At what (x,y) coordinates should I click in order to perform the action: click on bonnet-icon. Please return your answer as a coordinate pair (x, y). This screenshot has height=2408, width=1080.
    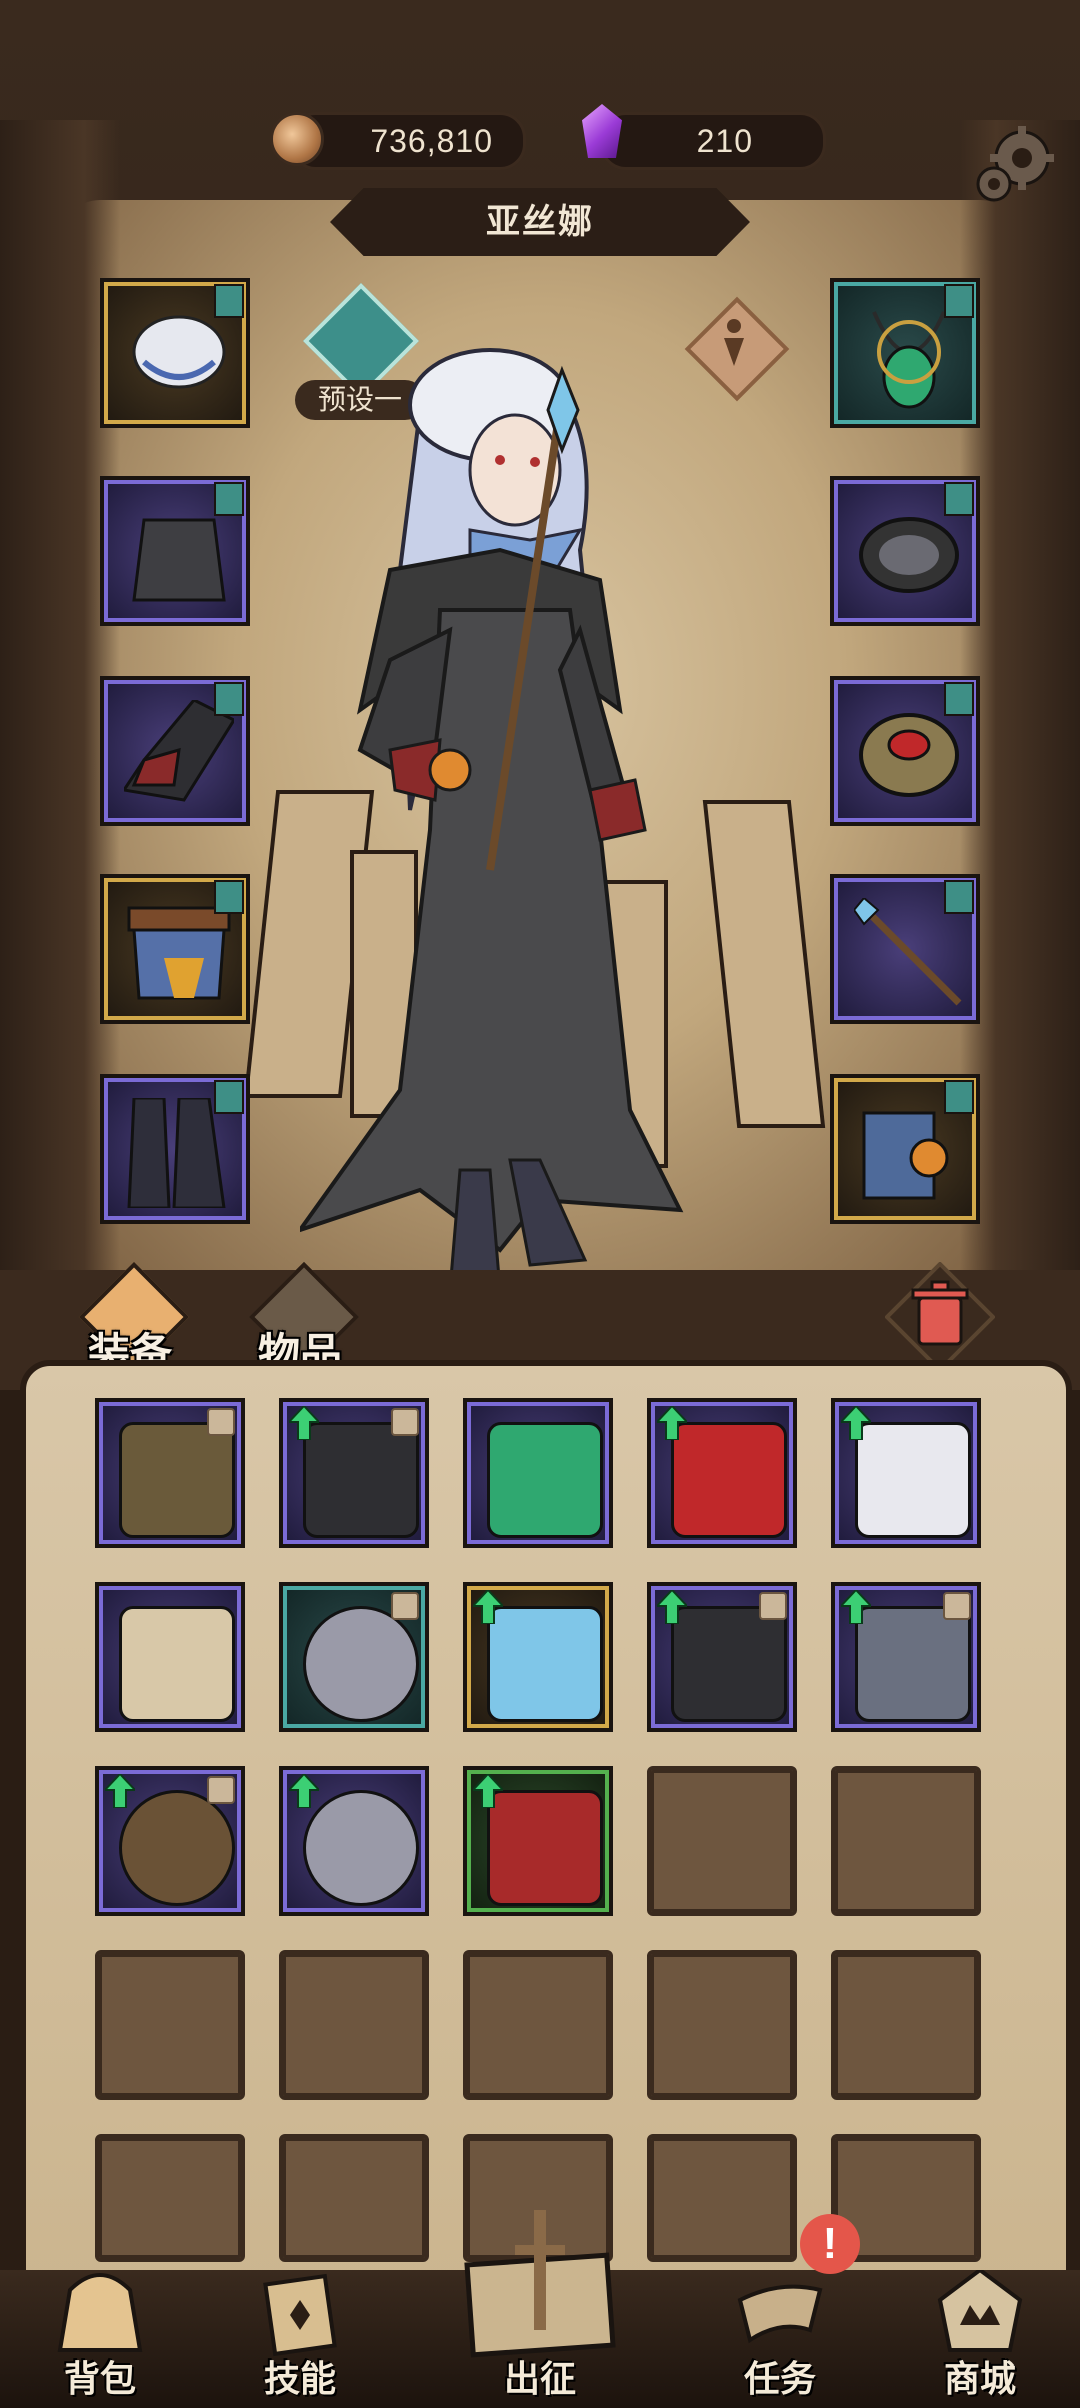
    Looking at the image, I should click on (179, 352).